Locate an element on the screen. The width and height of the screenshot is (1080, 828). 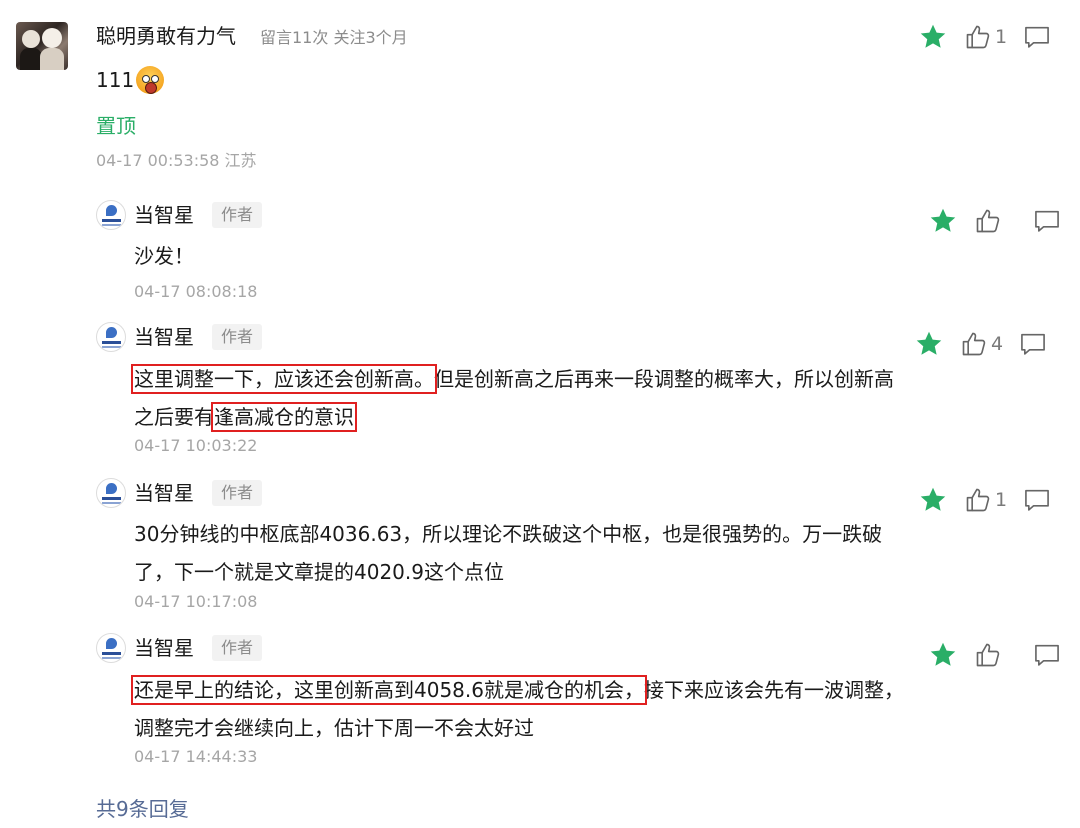
comment-text: 111 is located at coordinates (130, 80).